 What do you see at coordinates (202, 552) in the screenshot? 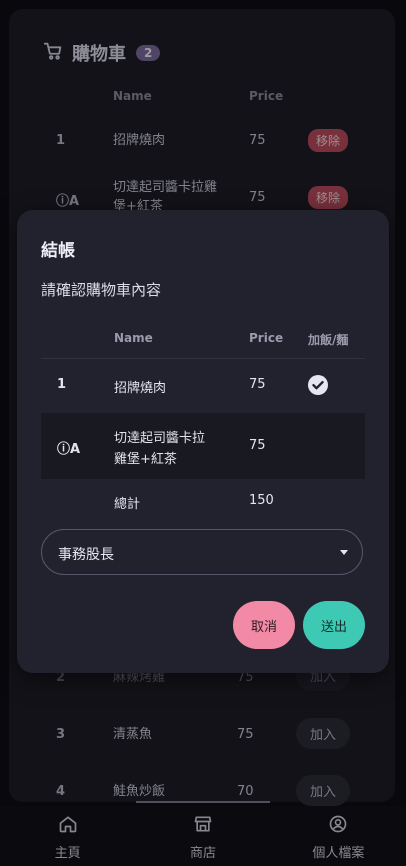
I see `role-select: 事務股長` at bounding box center [202, 552].